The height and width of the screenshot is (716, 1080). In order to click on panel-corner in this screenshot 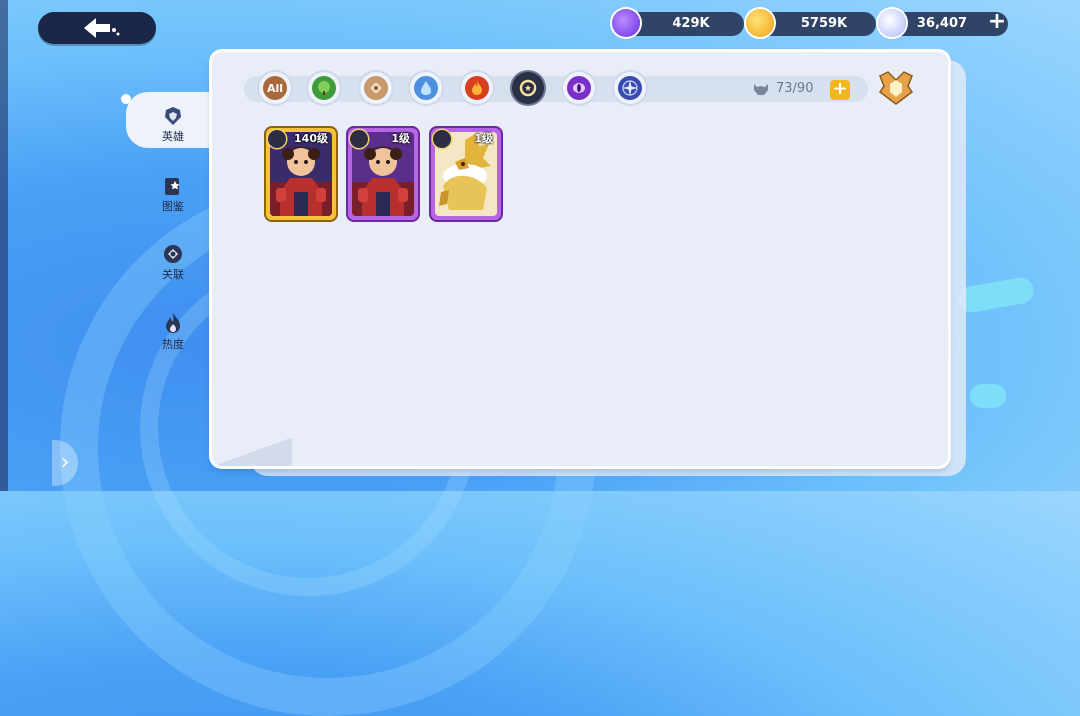, I will do `click(252, 452)`.